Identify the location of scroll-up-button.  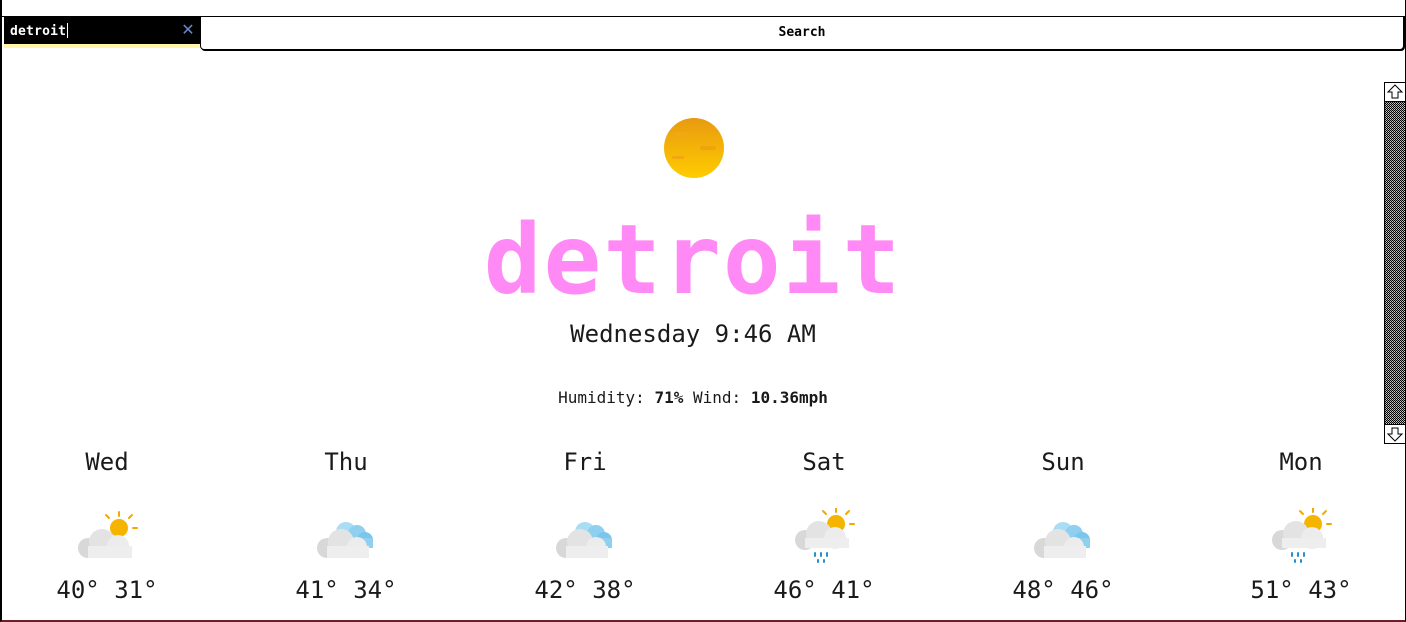
(1395, 92).